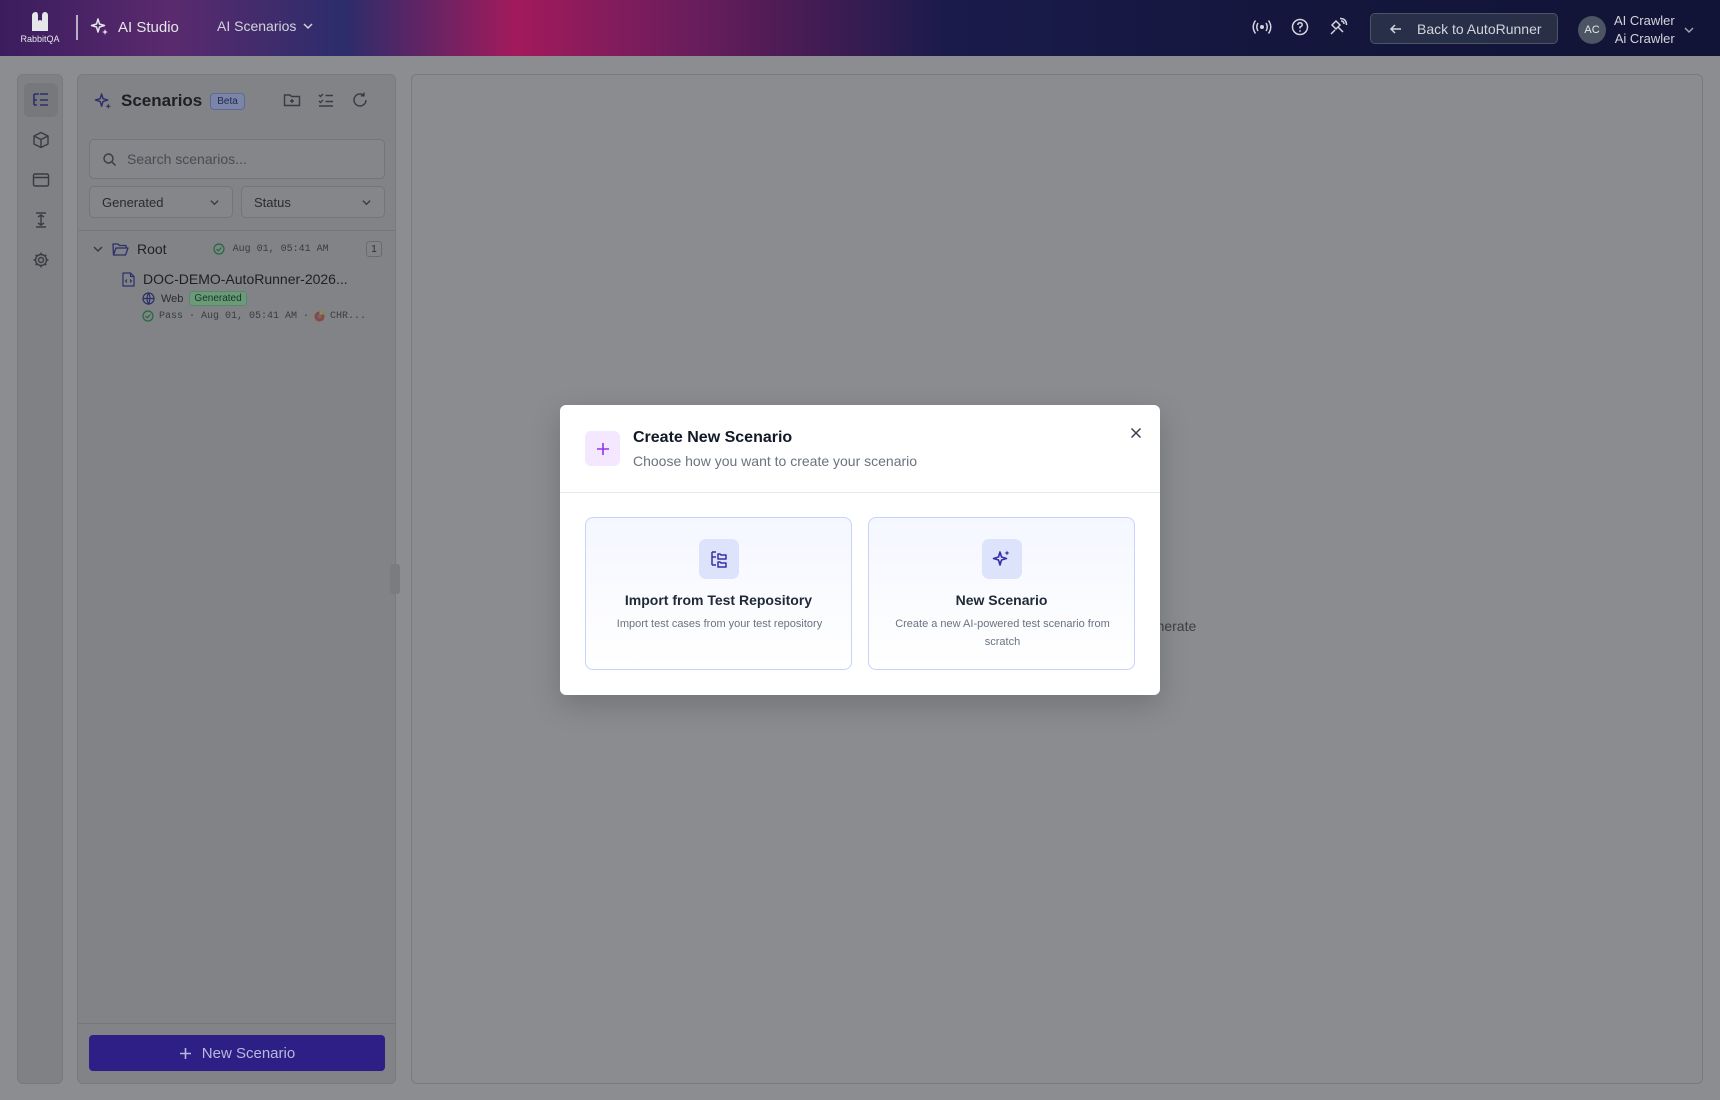 The height and width of the screenshot is (1100, 1720). I want to click on type-filter-select: Generated, so click(161, 202).